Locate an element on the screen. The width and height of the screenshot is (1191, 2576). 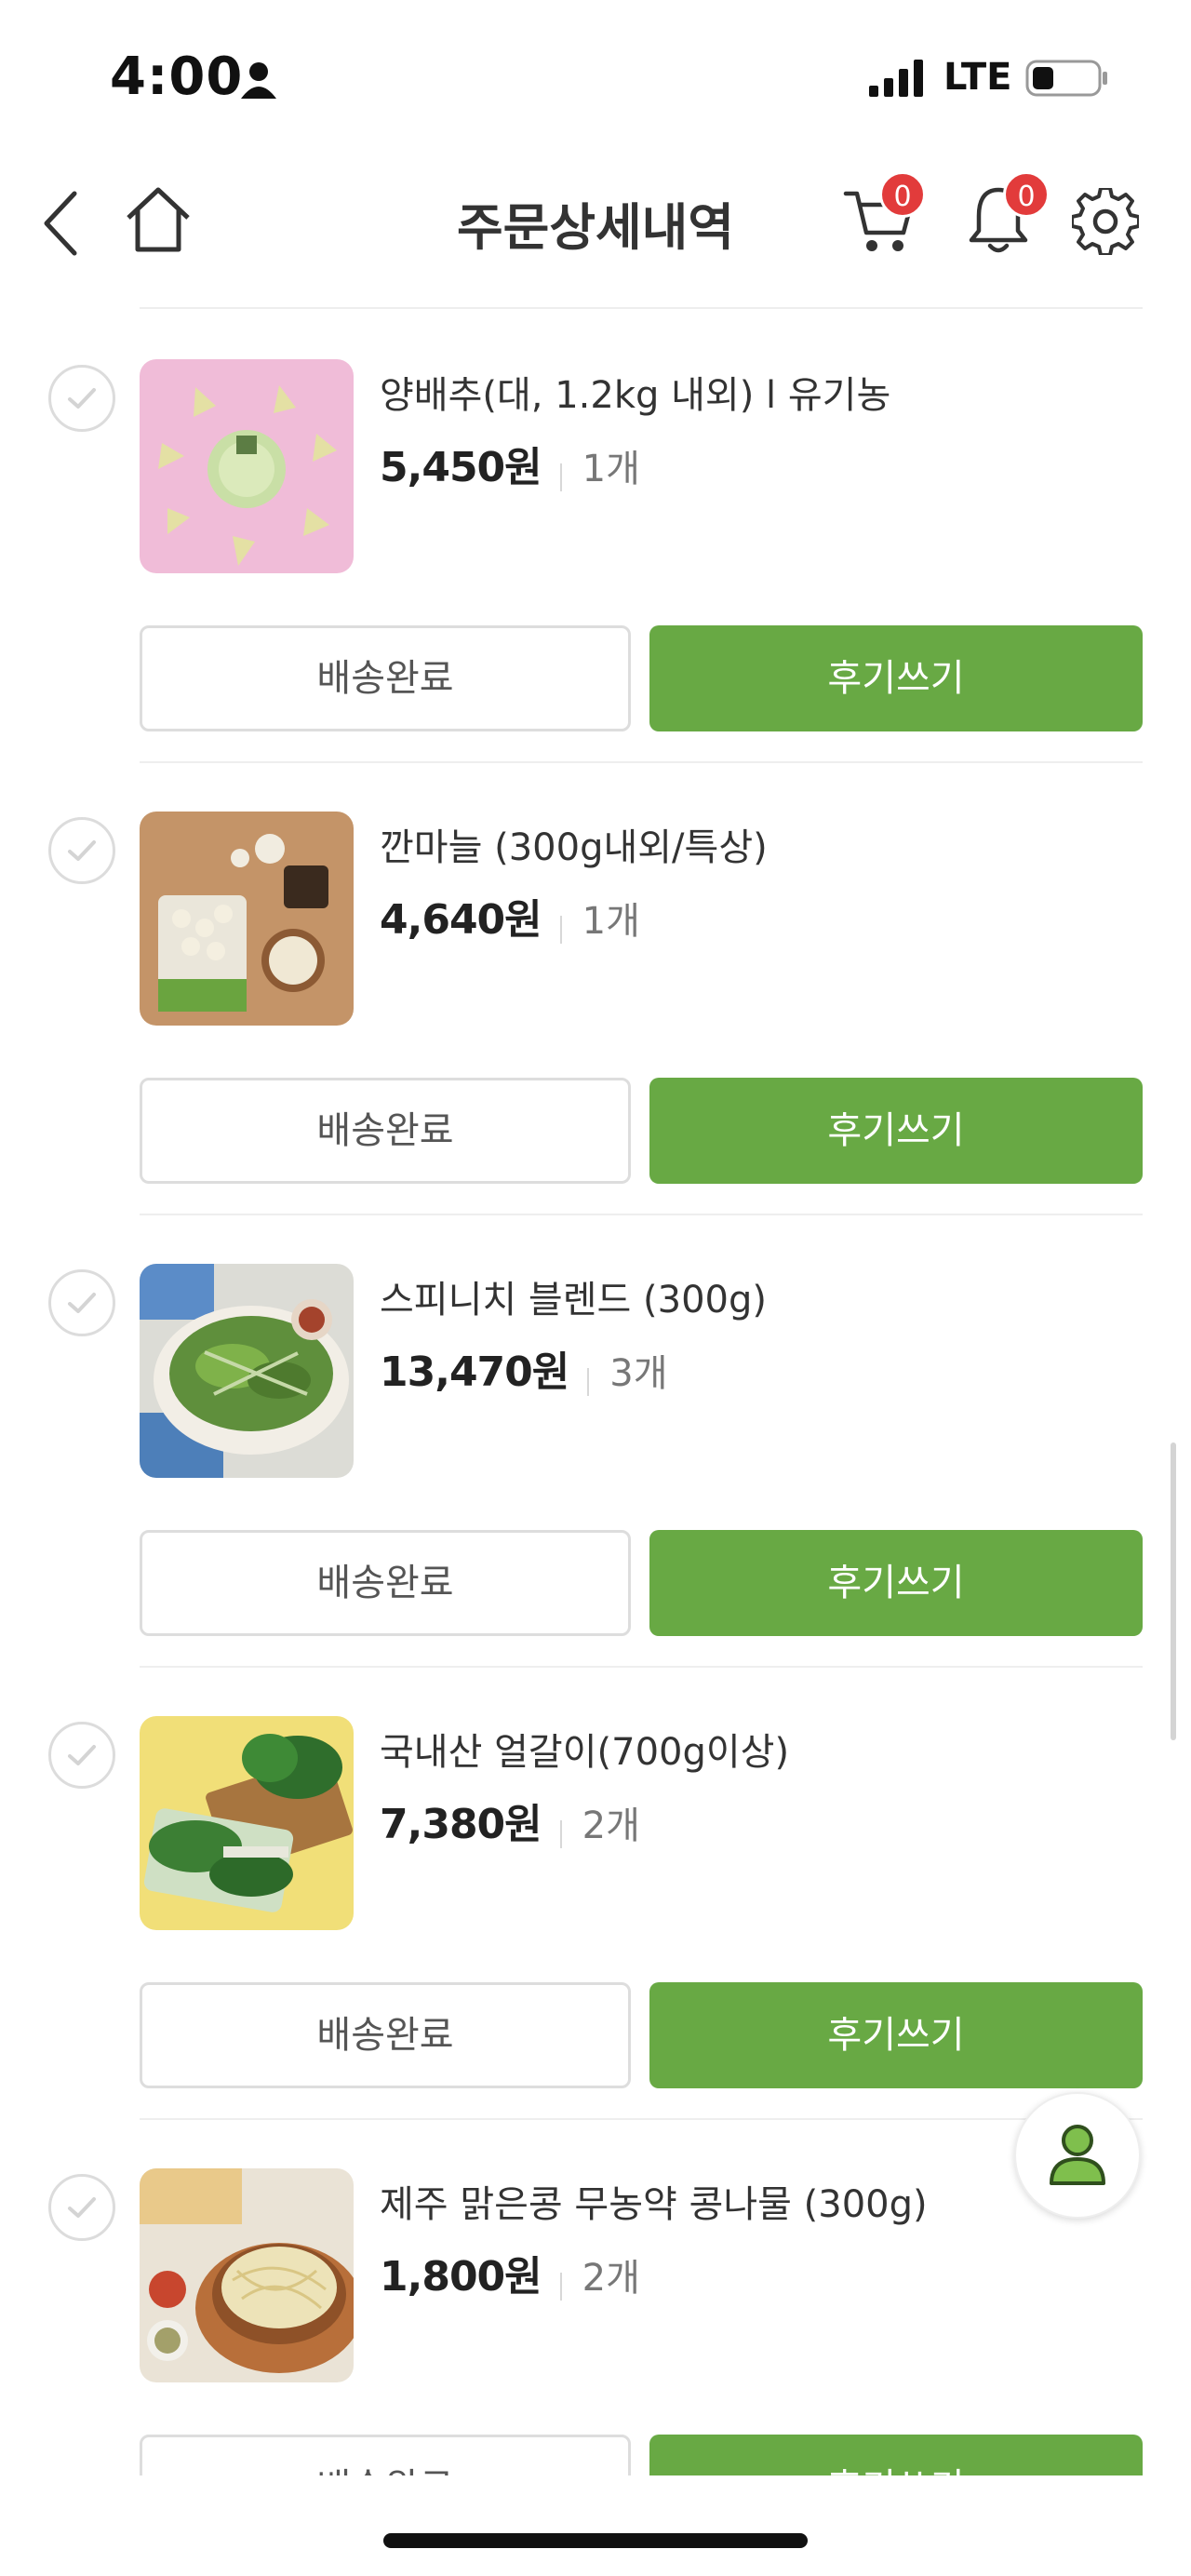
product-price: 5,450원 is located at coordinates (461, 467).